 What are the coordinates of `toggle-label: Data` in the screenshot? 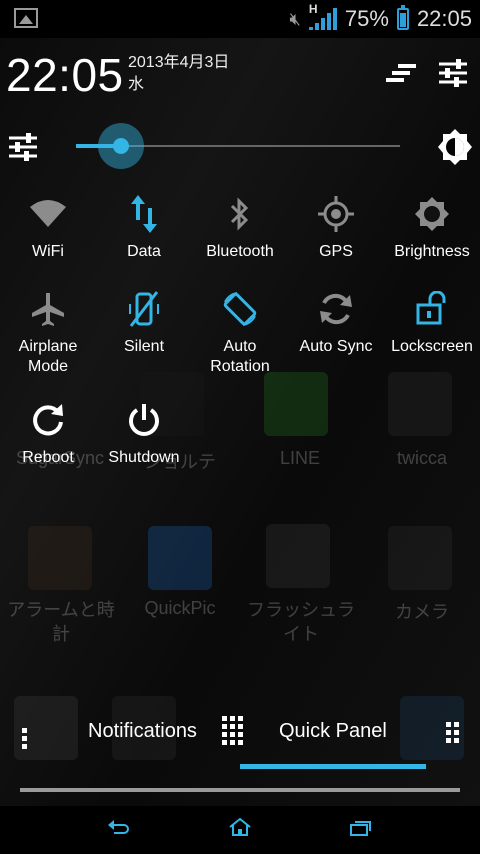 It's located at (144, 251).